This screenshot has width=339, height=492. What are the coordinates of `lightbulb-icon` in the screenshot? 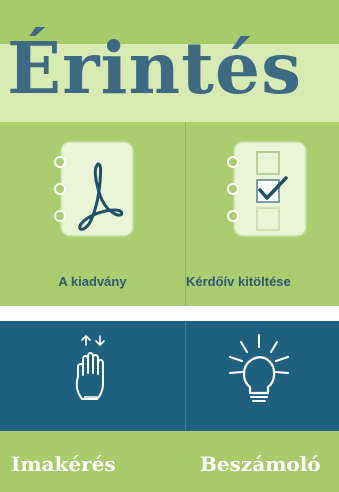 It's located at (259, 368).